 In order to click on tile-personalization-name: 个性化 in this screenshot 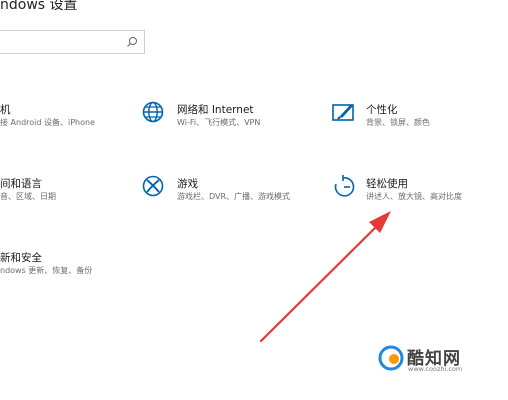, I will do `click(382, 110)`.